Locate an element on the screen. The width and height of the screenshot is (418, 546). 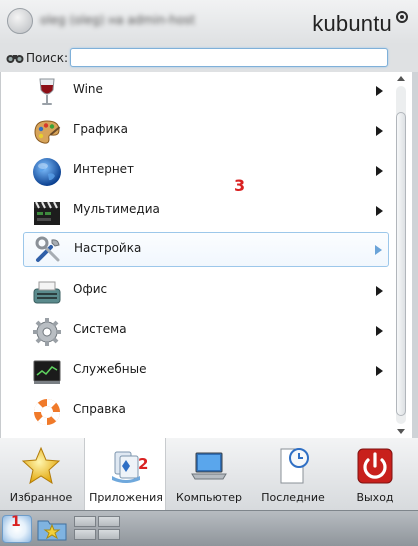
annotation-marker-3: 3 is located at coordinates (240, 185).